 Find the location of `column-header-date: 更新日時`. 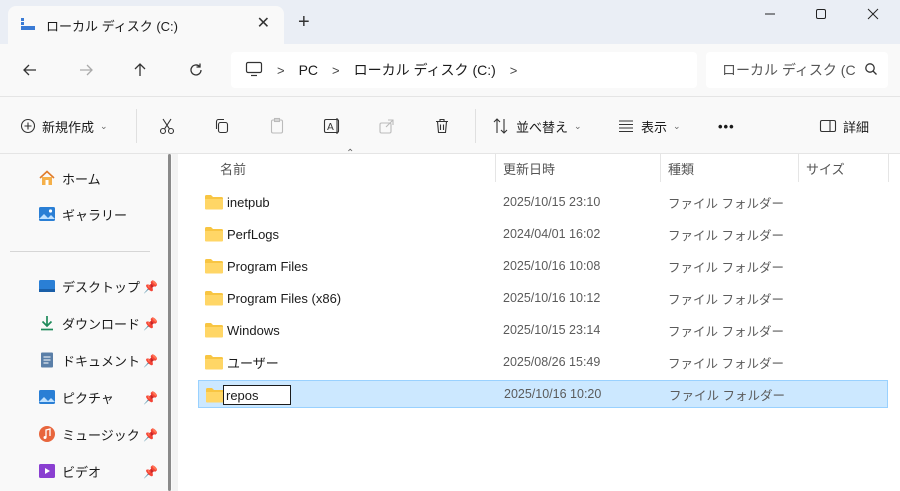

column-header-date: 更新日時 is located at coordinates (529, 168).